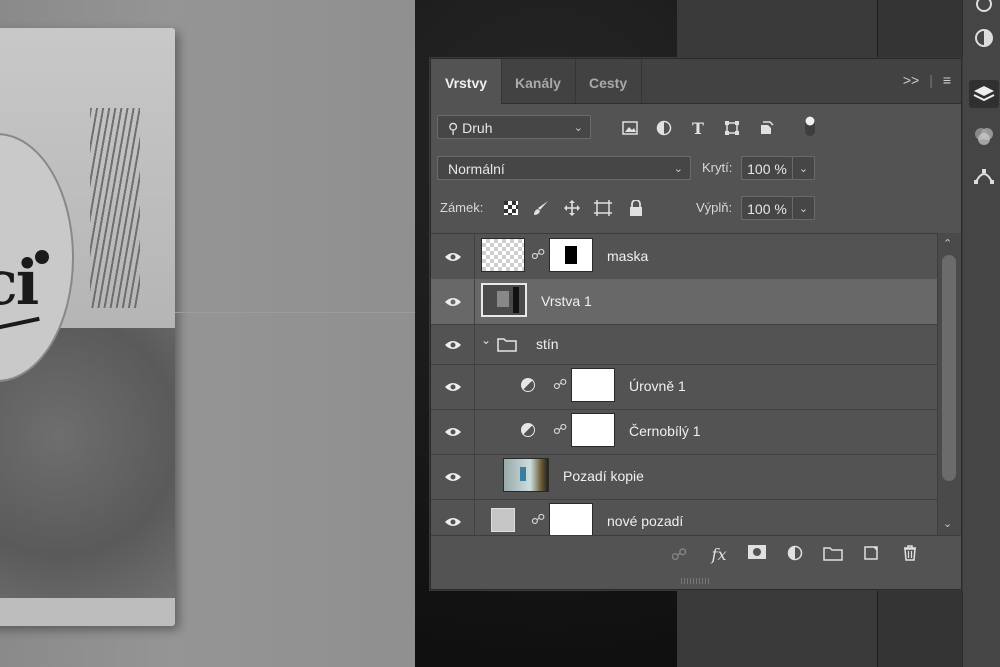  Describe the element at coordinates (684, 257) in the screenshot. I see `layer-row-maska: ☍ maska` at that location.